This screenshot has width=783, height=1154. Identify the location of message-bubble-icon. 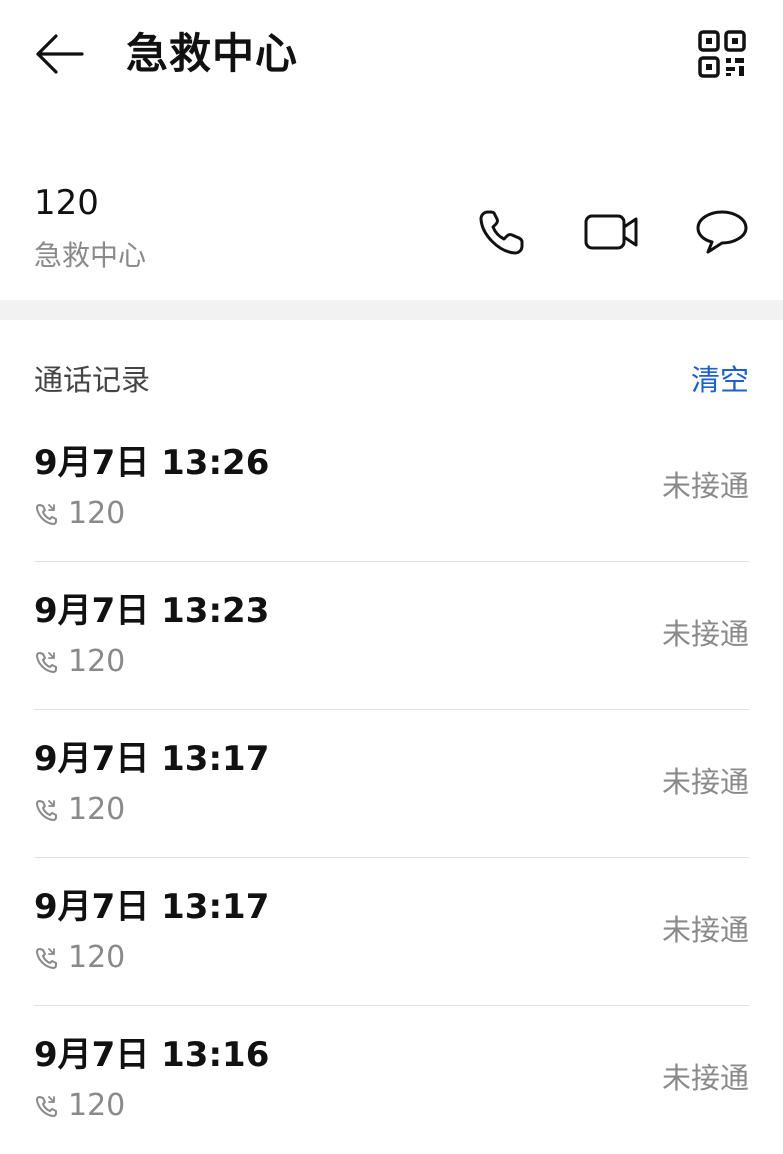
(722, 232).